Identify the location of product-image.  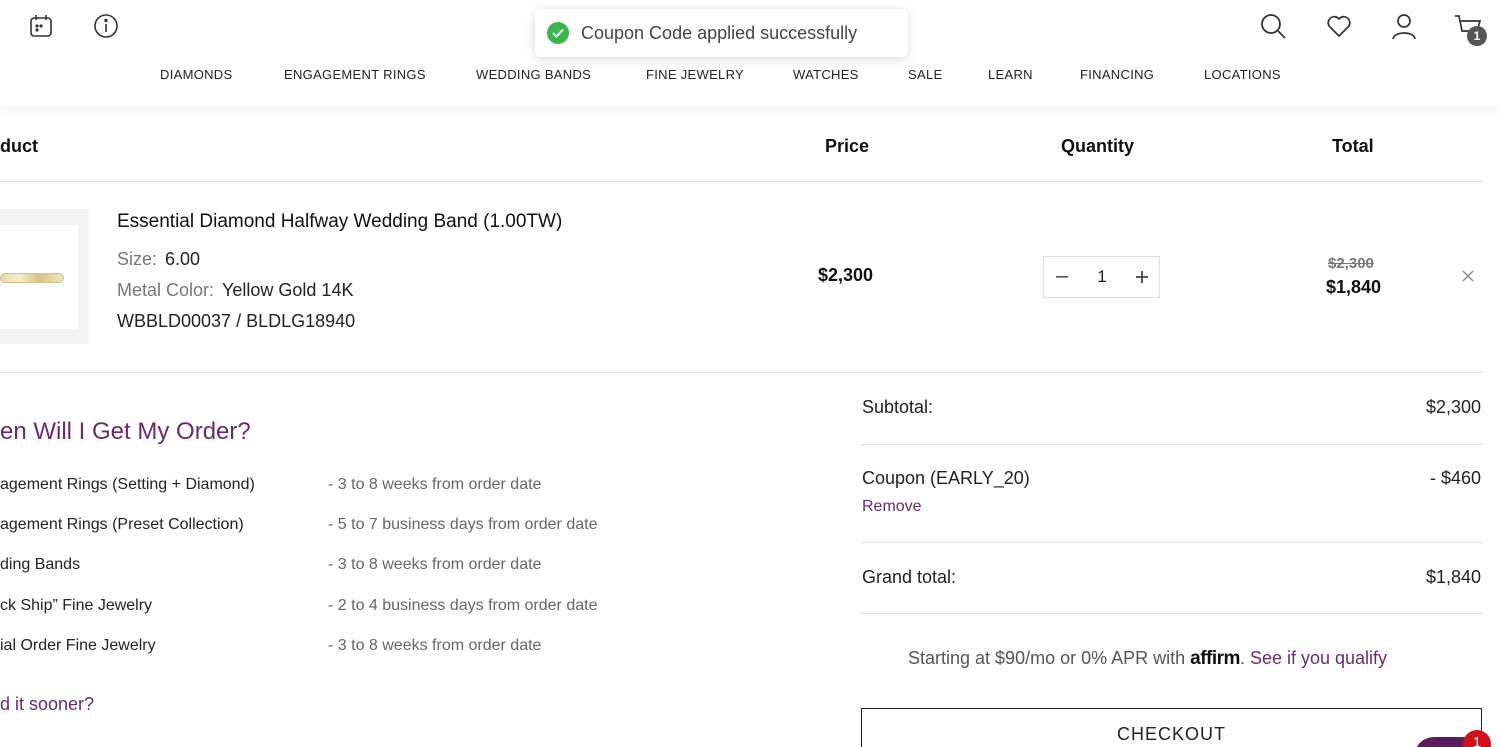
(39, 277).